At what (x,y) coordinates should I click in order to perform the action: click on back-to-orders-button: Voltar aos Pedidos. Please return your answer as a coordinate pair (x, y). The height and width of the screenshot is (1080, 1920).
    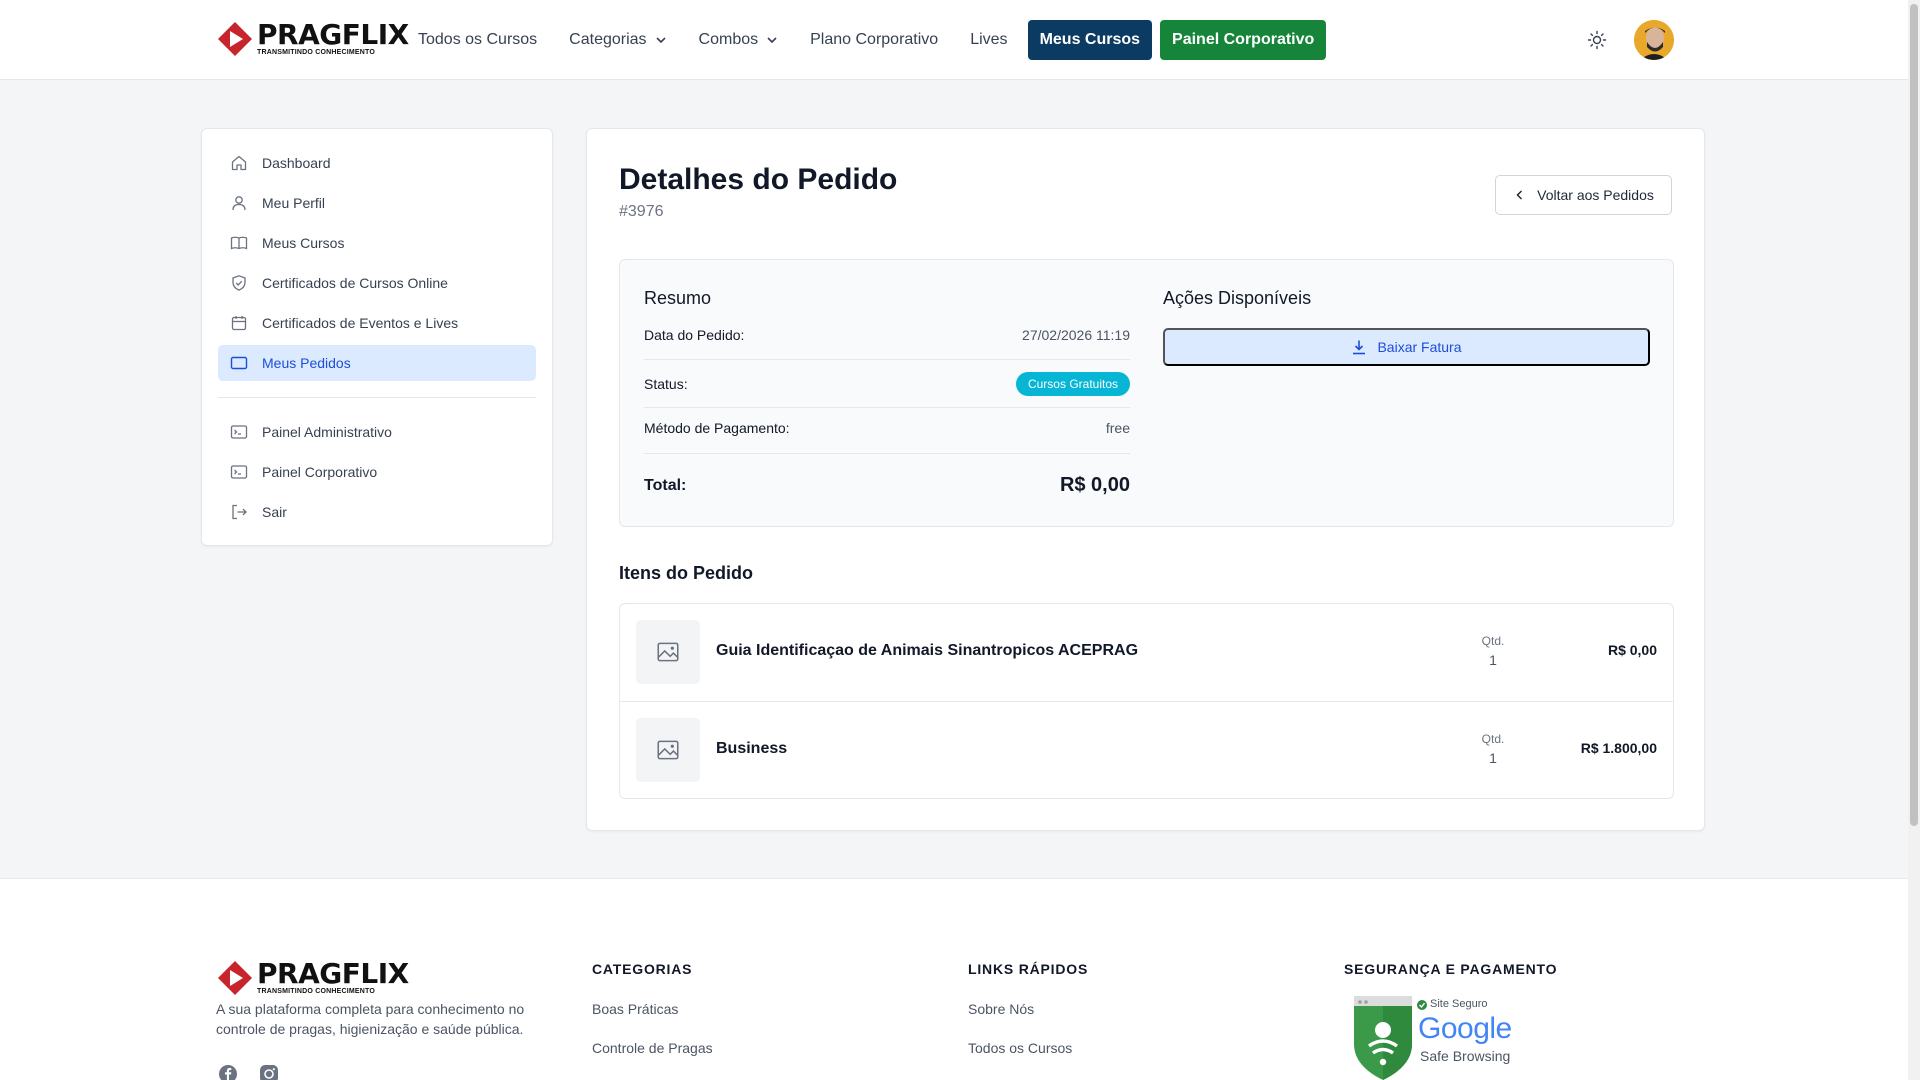
    Looking at the image, I should click on (1583, 195).